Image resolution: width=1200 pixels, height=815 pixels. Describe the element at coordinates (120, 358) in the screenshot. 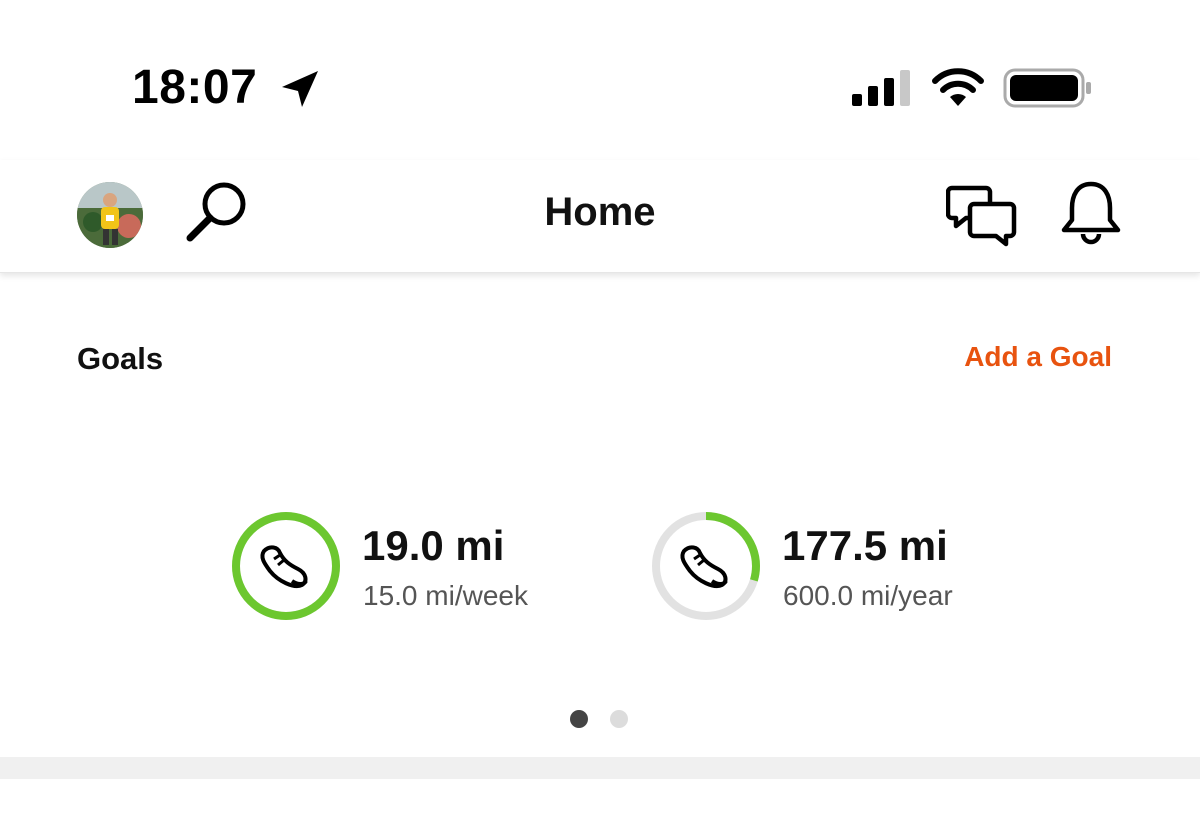

I see `goals-section-title: Goals` at that location.